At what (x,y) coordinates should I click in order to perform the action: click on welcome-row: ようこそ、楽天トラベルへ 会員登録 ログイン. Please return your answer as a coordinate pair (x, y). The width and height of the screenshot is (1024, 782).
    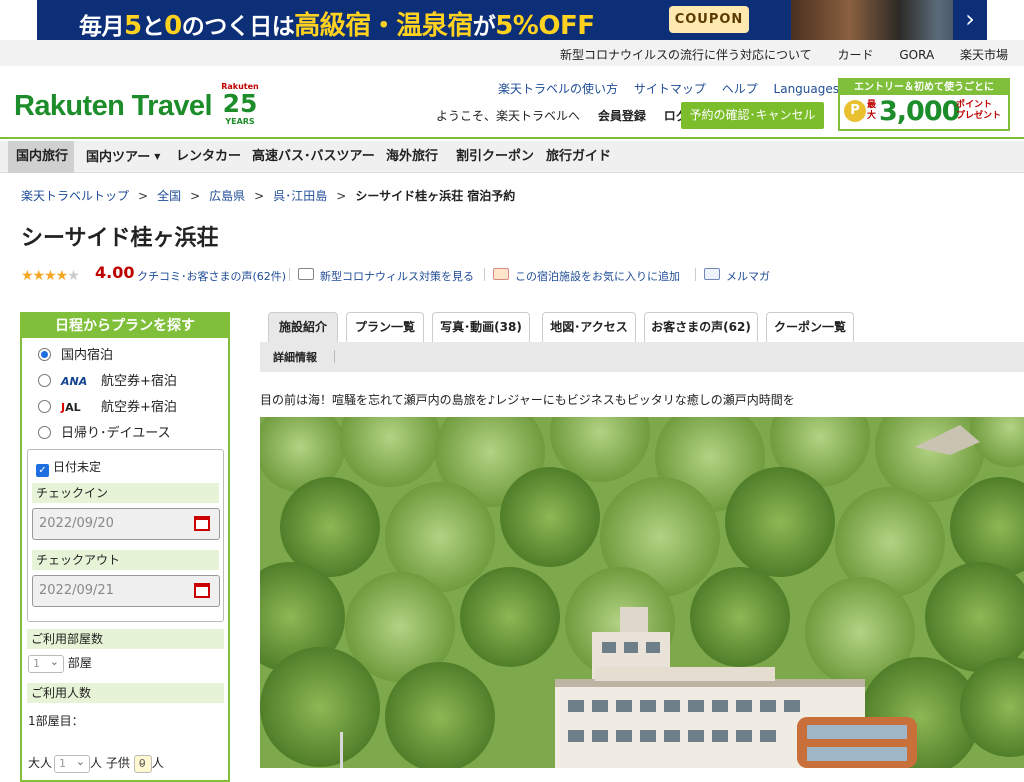
    Looking at the image, I should click on (574, 115).